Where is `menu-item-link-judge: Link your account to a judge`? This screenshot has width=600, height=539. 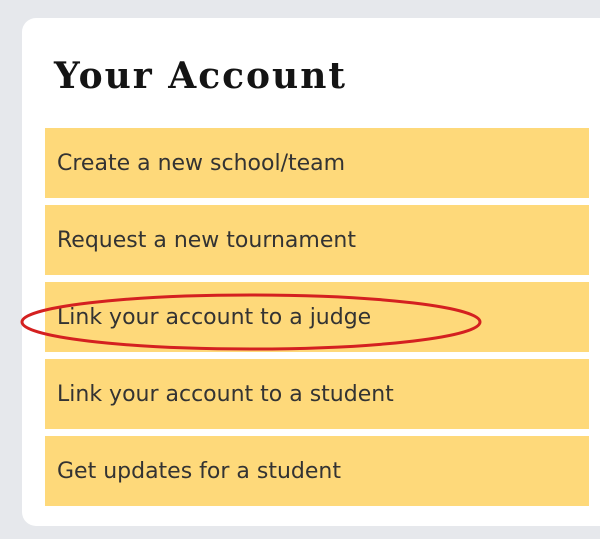 menu-item-link-judge: Link your account to a judge is located at coordinates (317, 317).